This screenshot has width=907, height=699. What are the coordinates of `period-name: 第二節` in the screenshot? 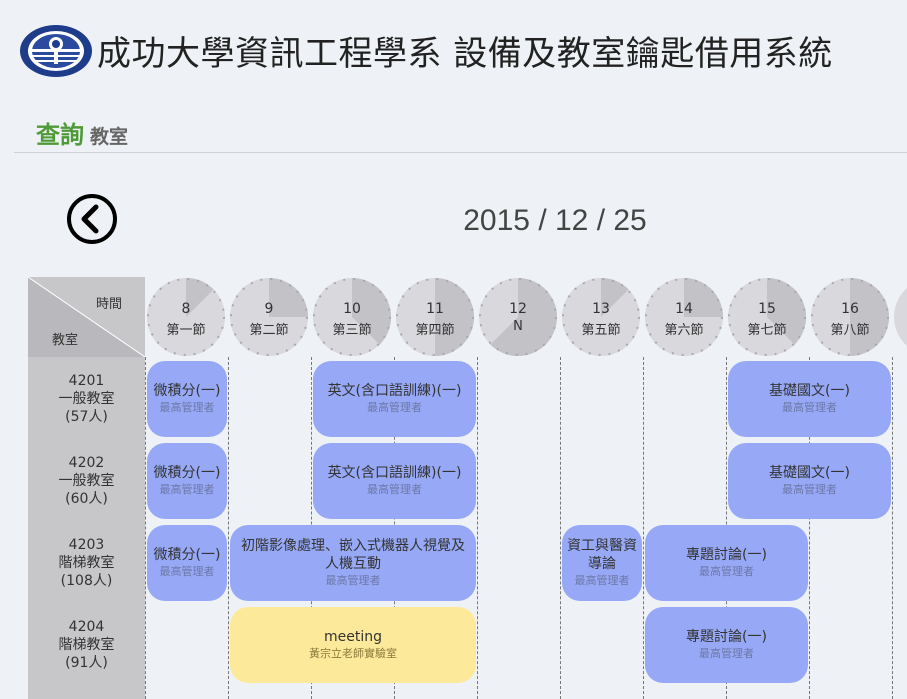 It's located at (269, 330).